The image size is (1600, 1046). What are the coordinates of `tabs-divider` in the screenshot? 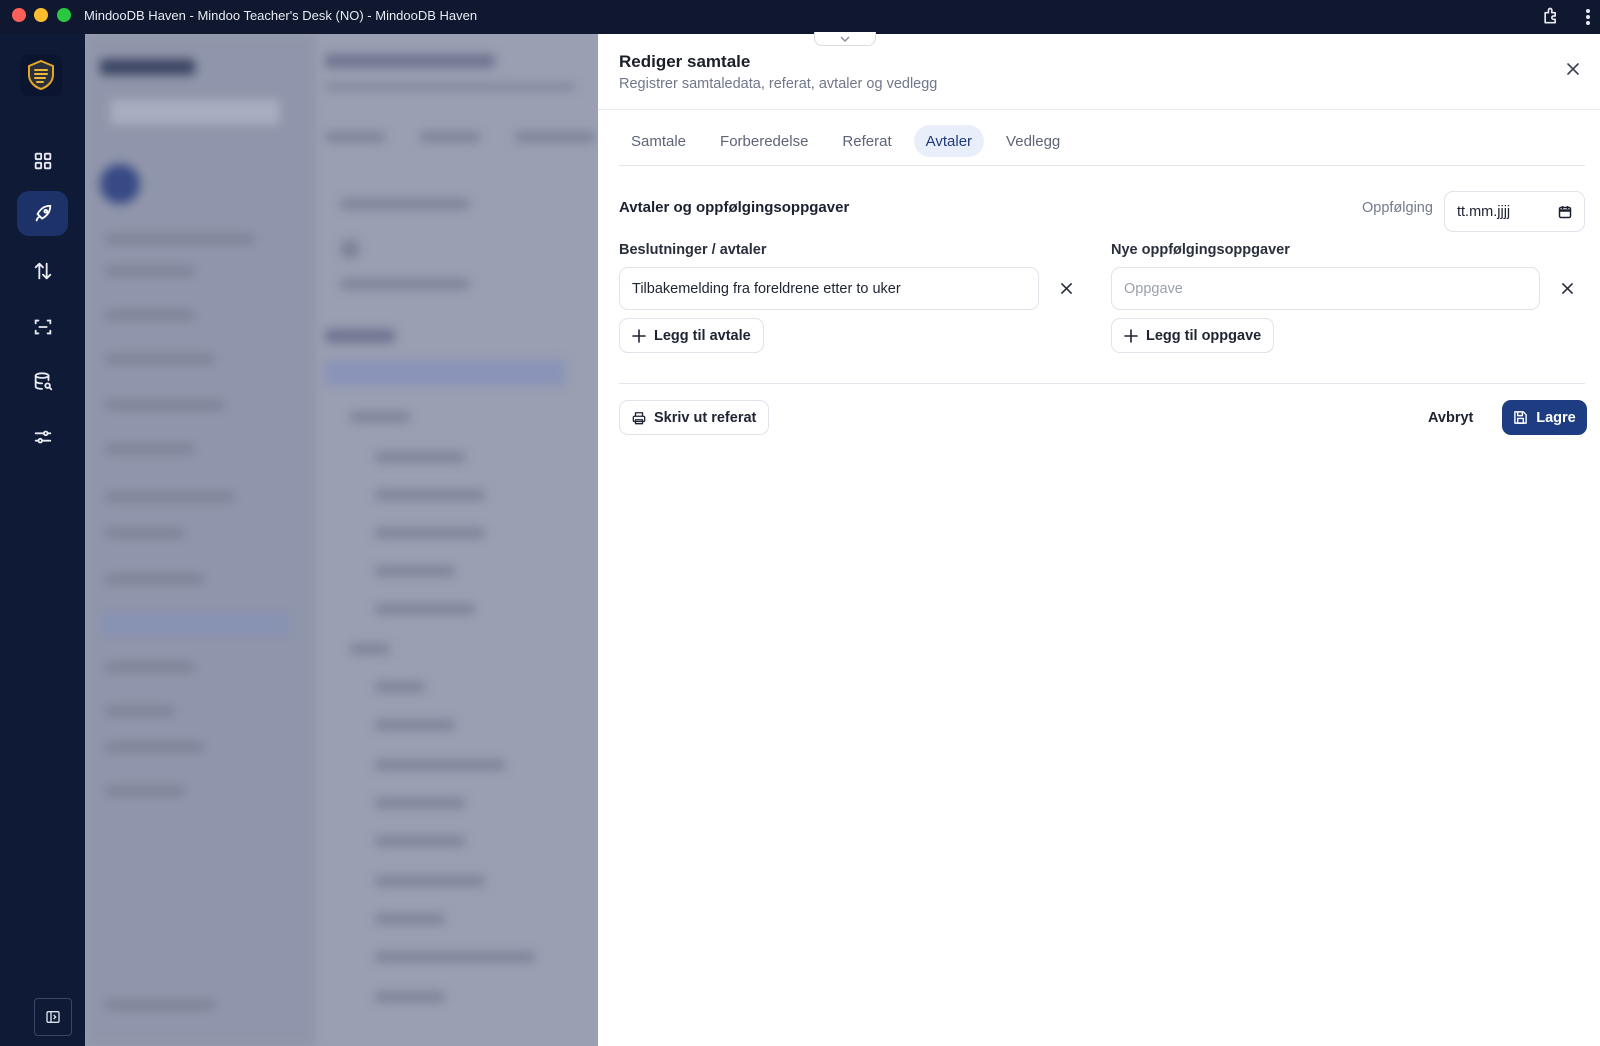 It's located at (1102, 165).